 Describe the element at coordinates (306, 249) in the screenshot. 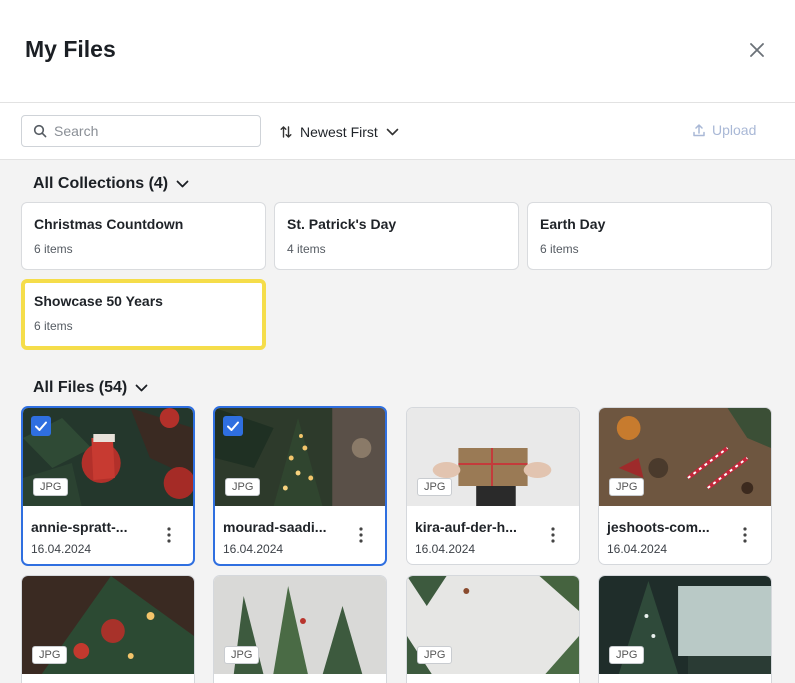

I see `collection-count: 4 items` at that location.